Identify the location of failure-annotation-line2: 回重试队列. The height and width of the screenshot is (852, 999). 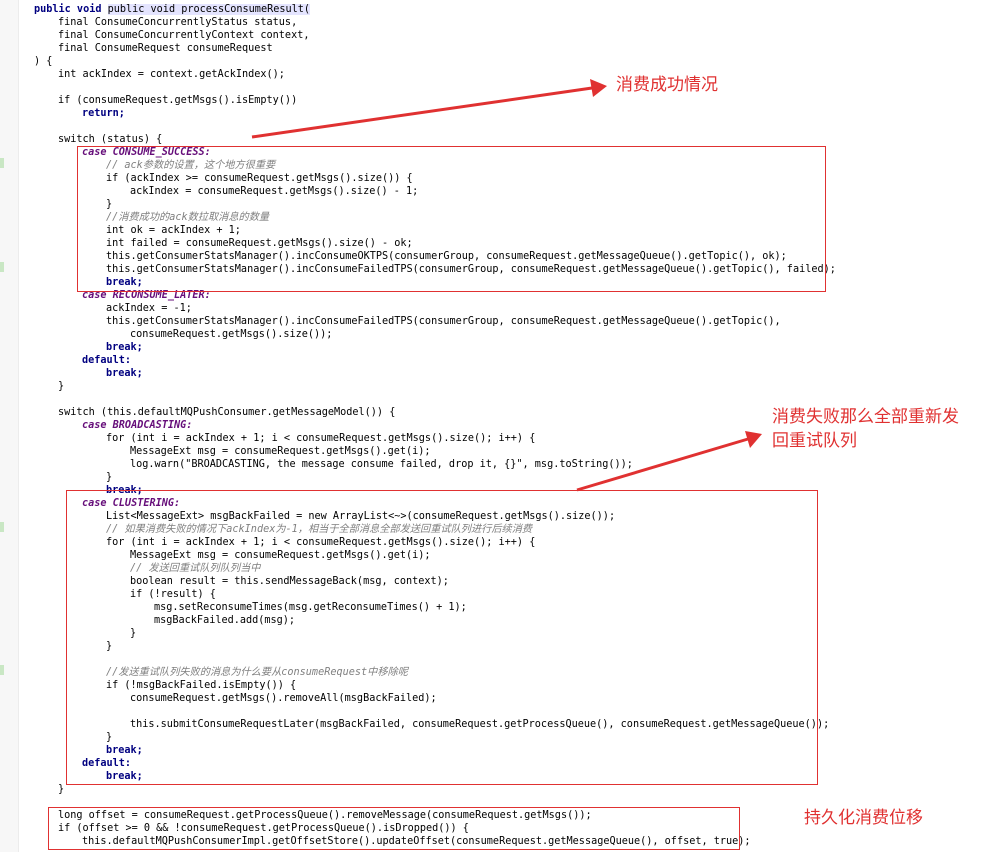
(814, 441).